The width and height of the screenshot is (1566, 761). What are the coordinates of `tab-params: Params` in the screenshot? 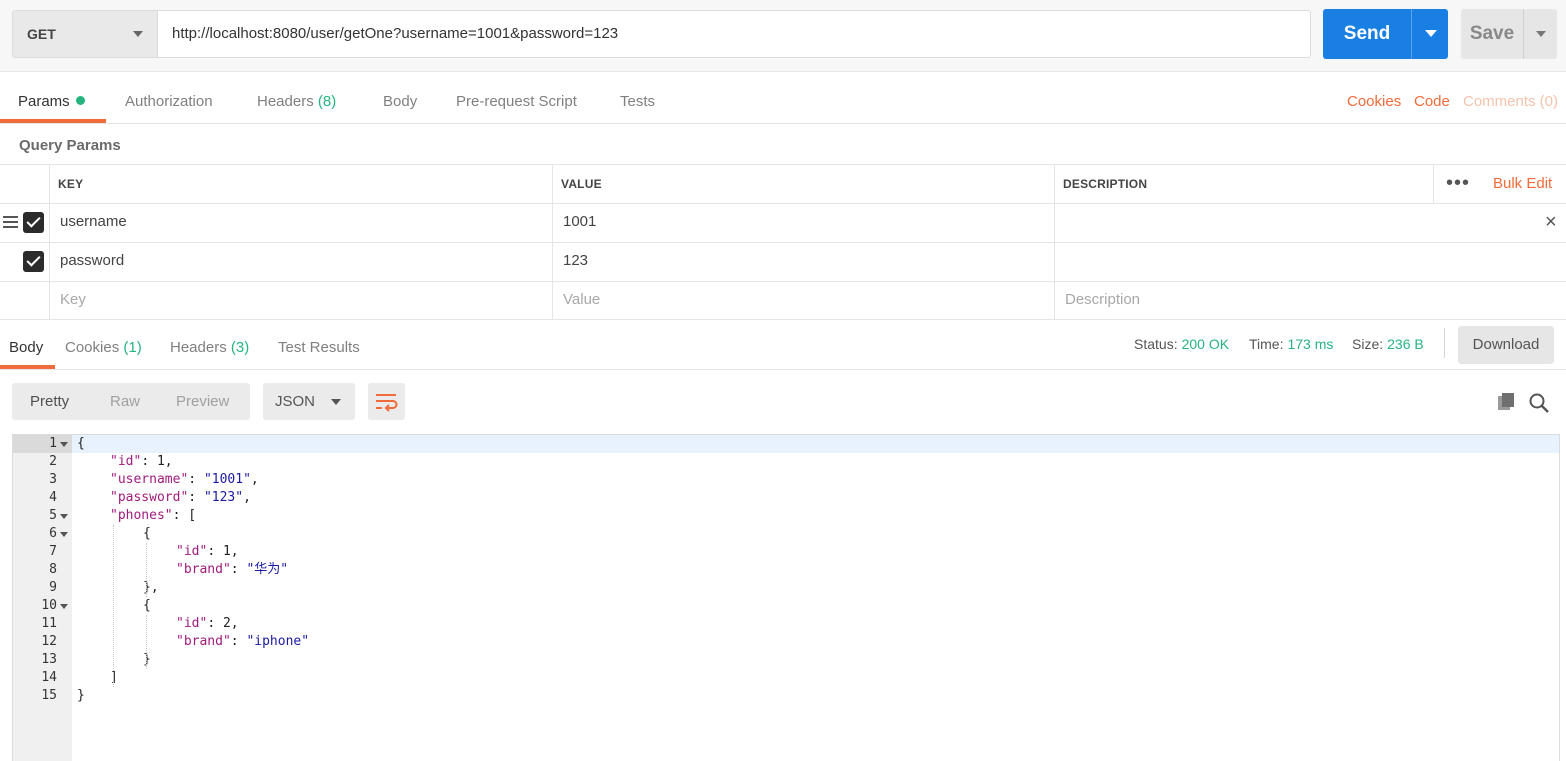 It's located at (51, 98).